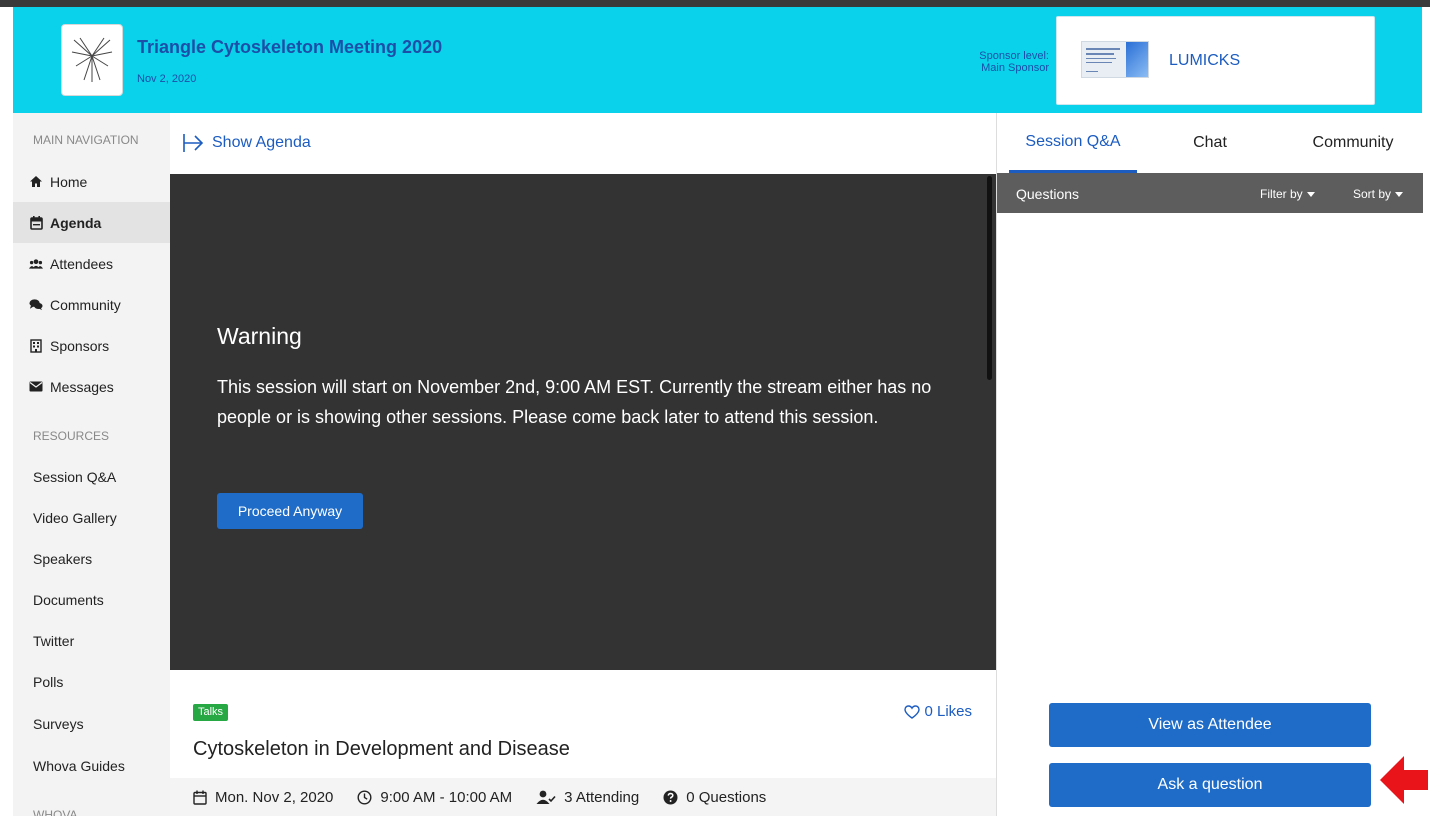  I want to click on sidebar-item-label: Sponsors, so click(80, 345).